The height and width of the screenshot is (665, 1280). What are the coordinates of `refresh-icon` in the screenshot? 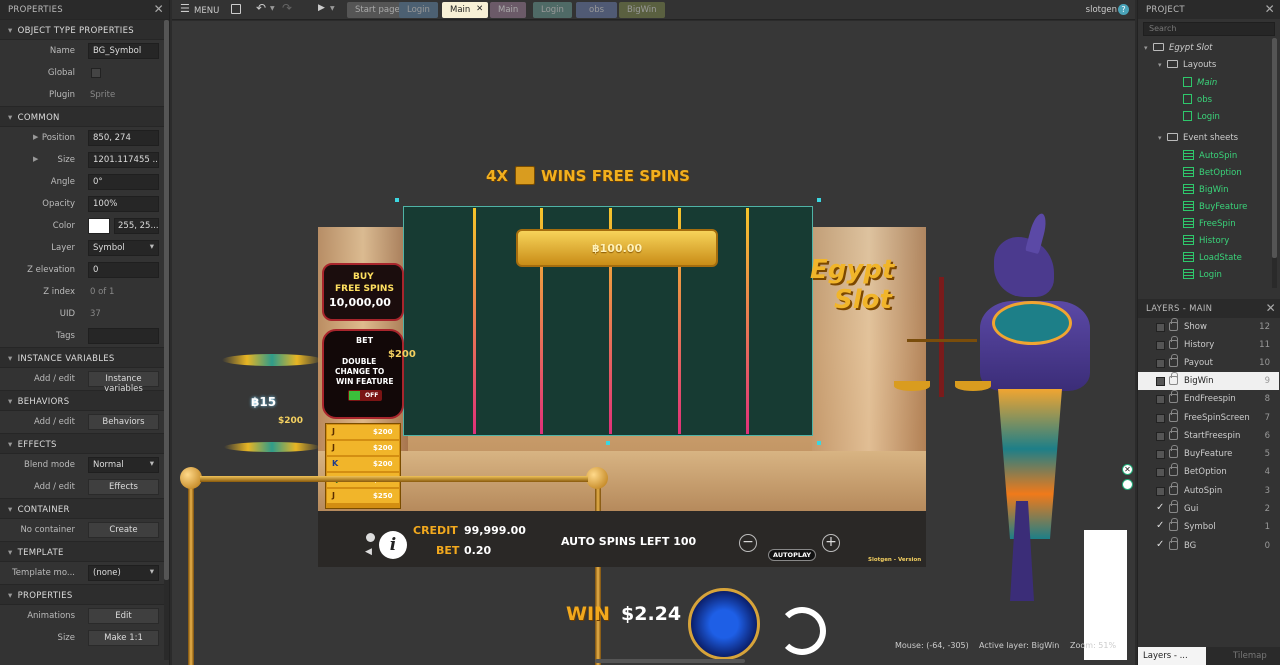 It's located at (802, 631).